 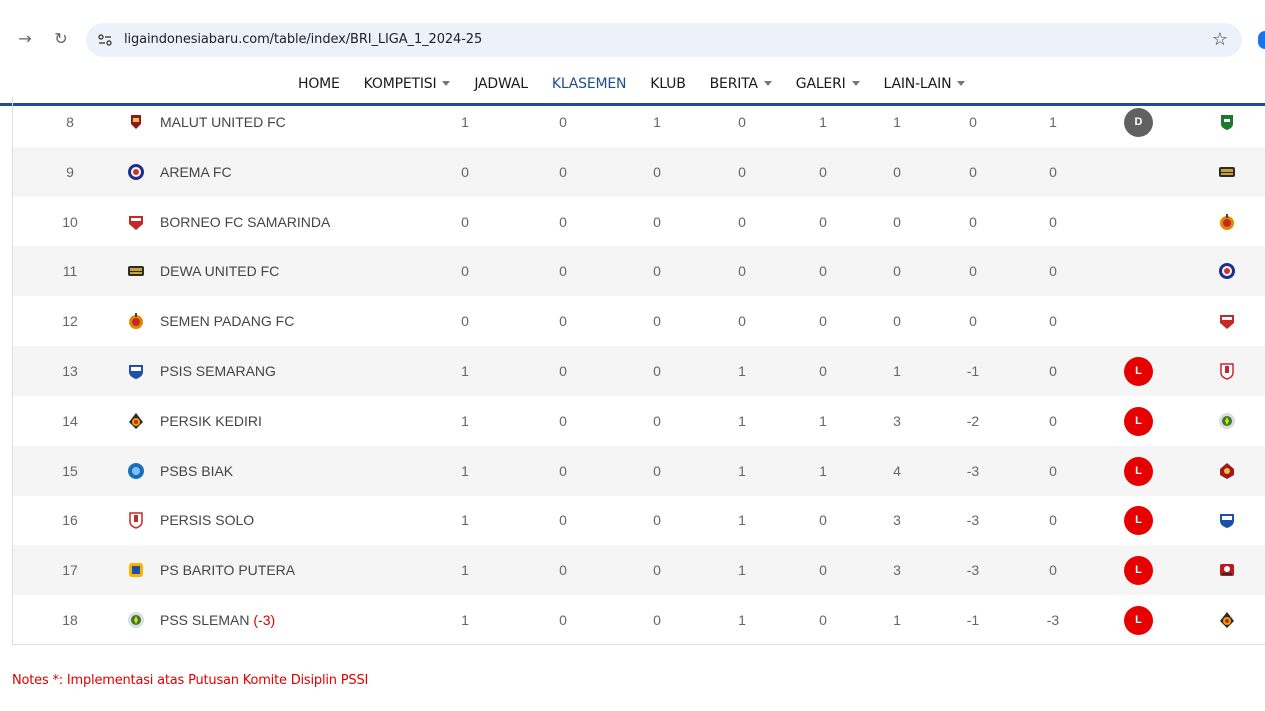 What do you see at coordinates (1053, 620) in the screenshot?
I see `stat-cell: -3` at bounding box center [1053, 620].